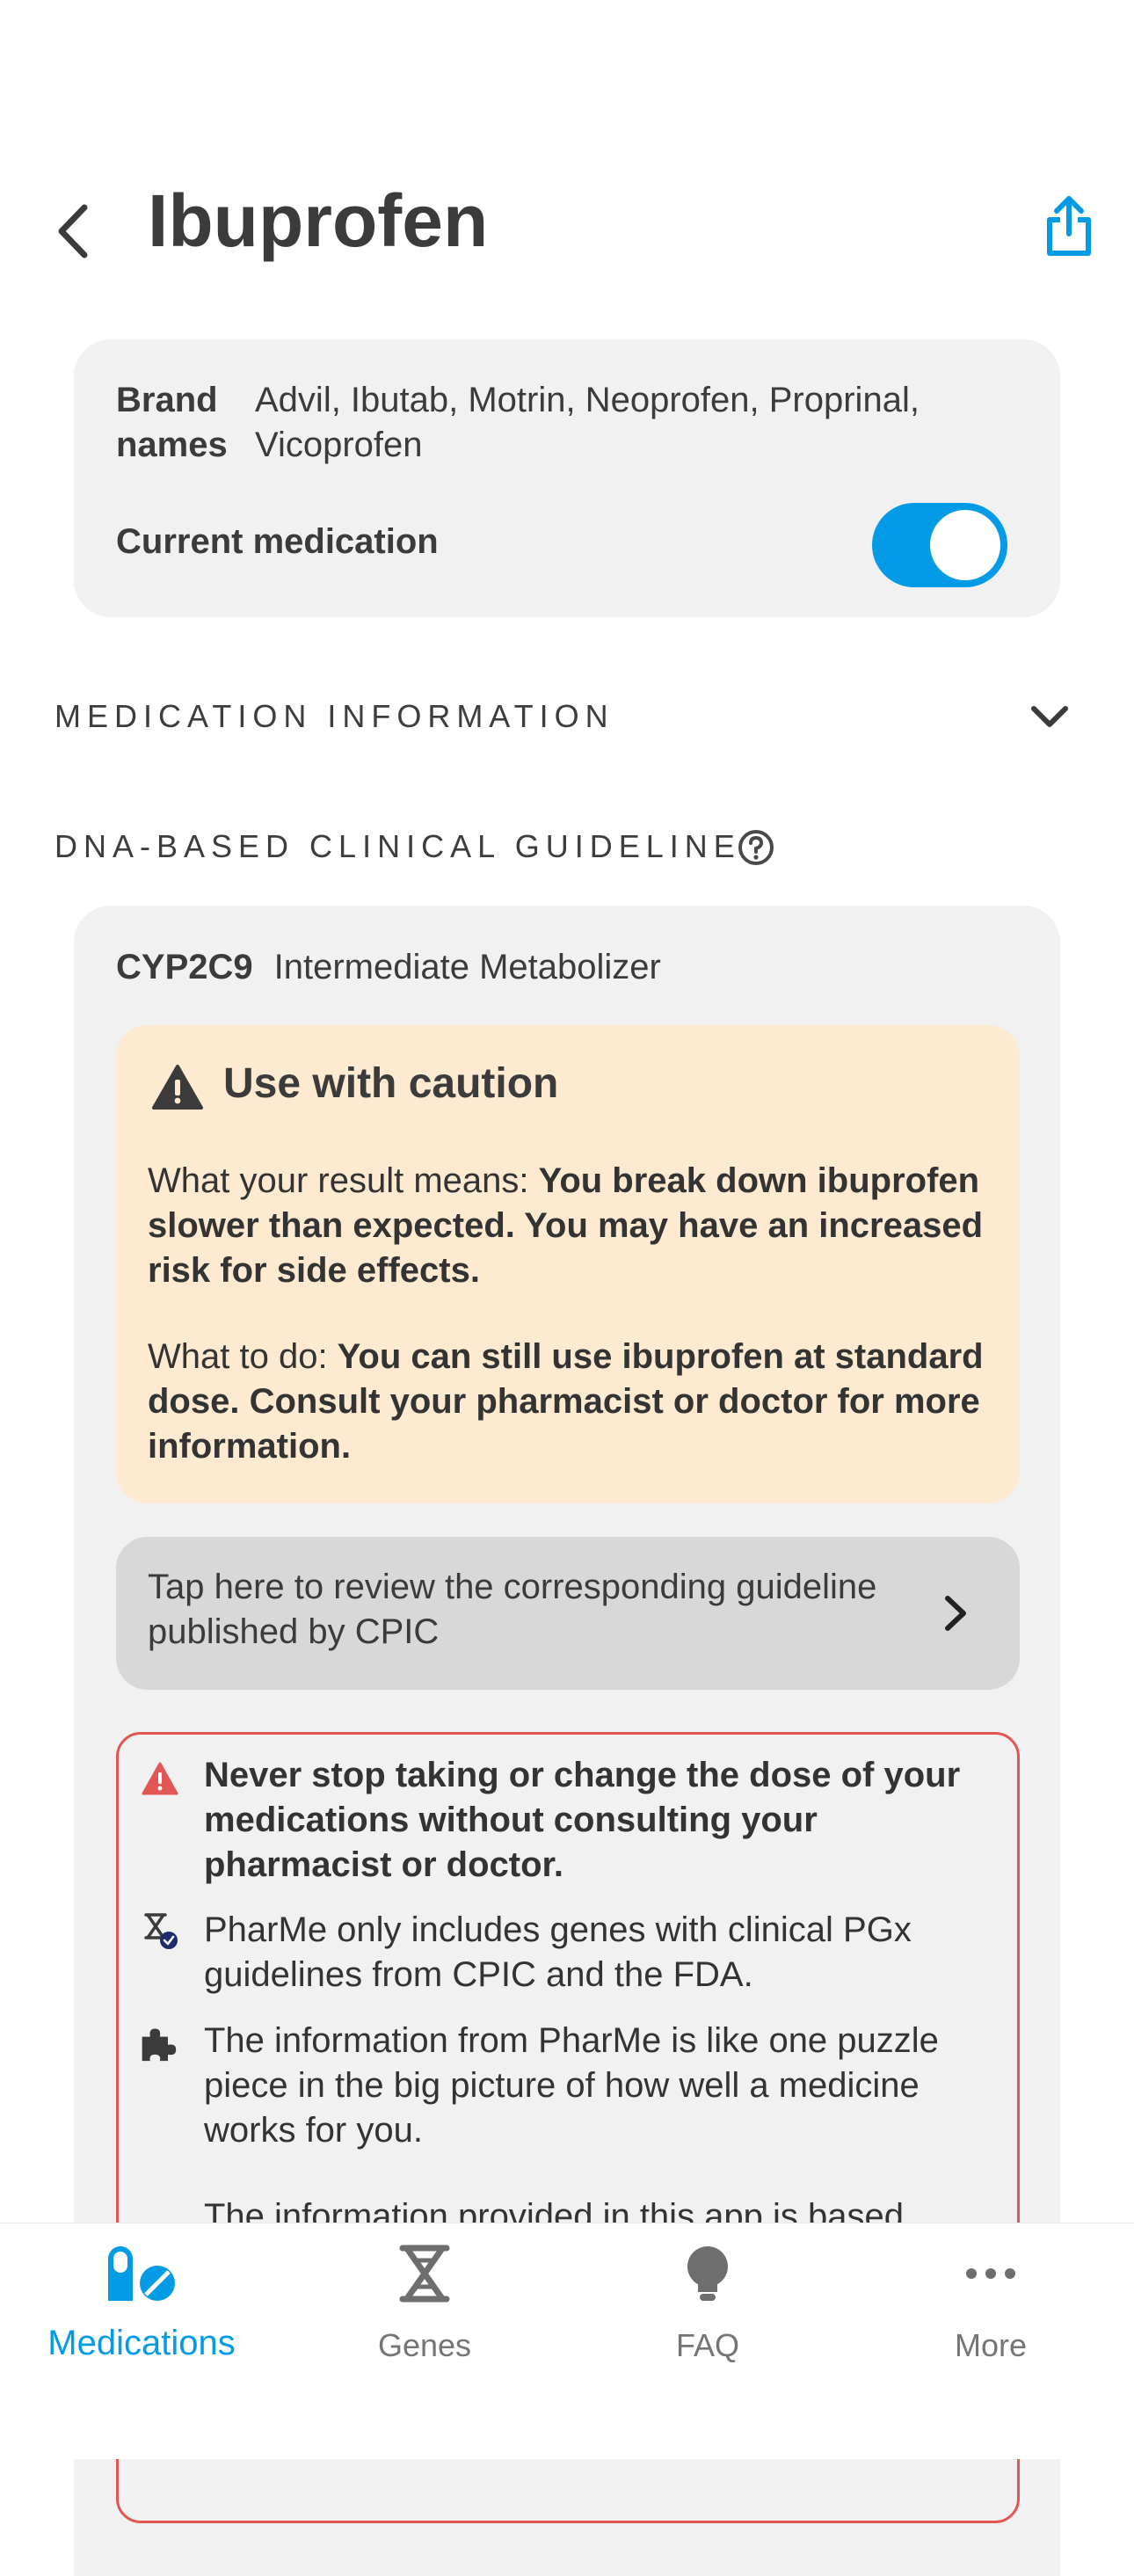  I want to click on brand-names-label: Brand names, so click(172, 422).